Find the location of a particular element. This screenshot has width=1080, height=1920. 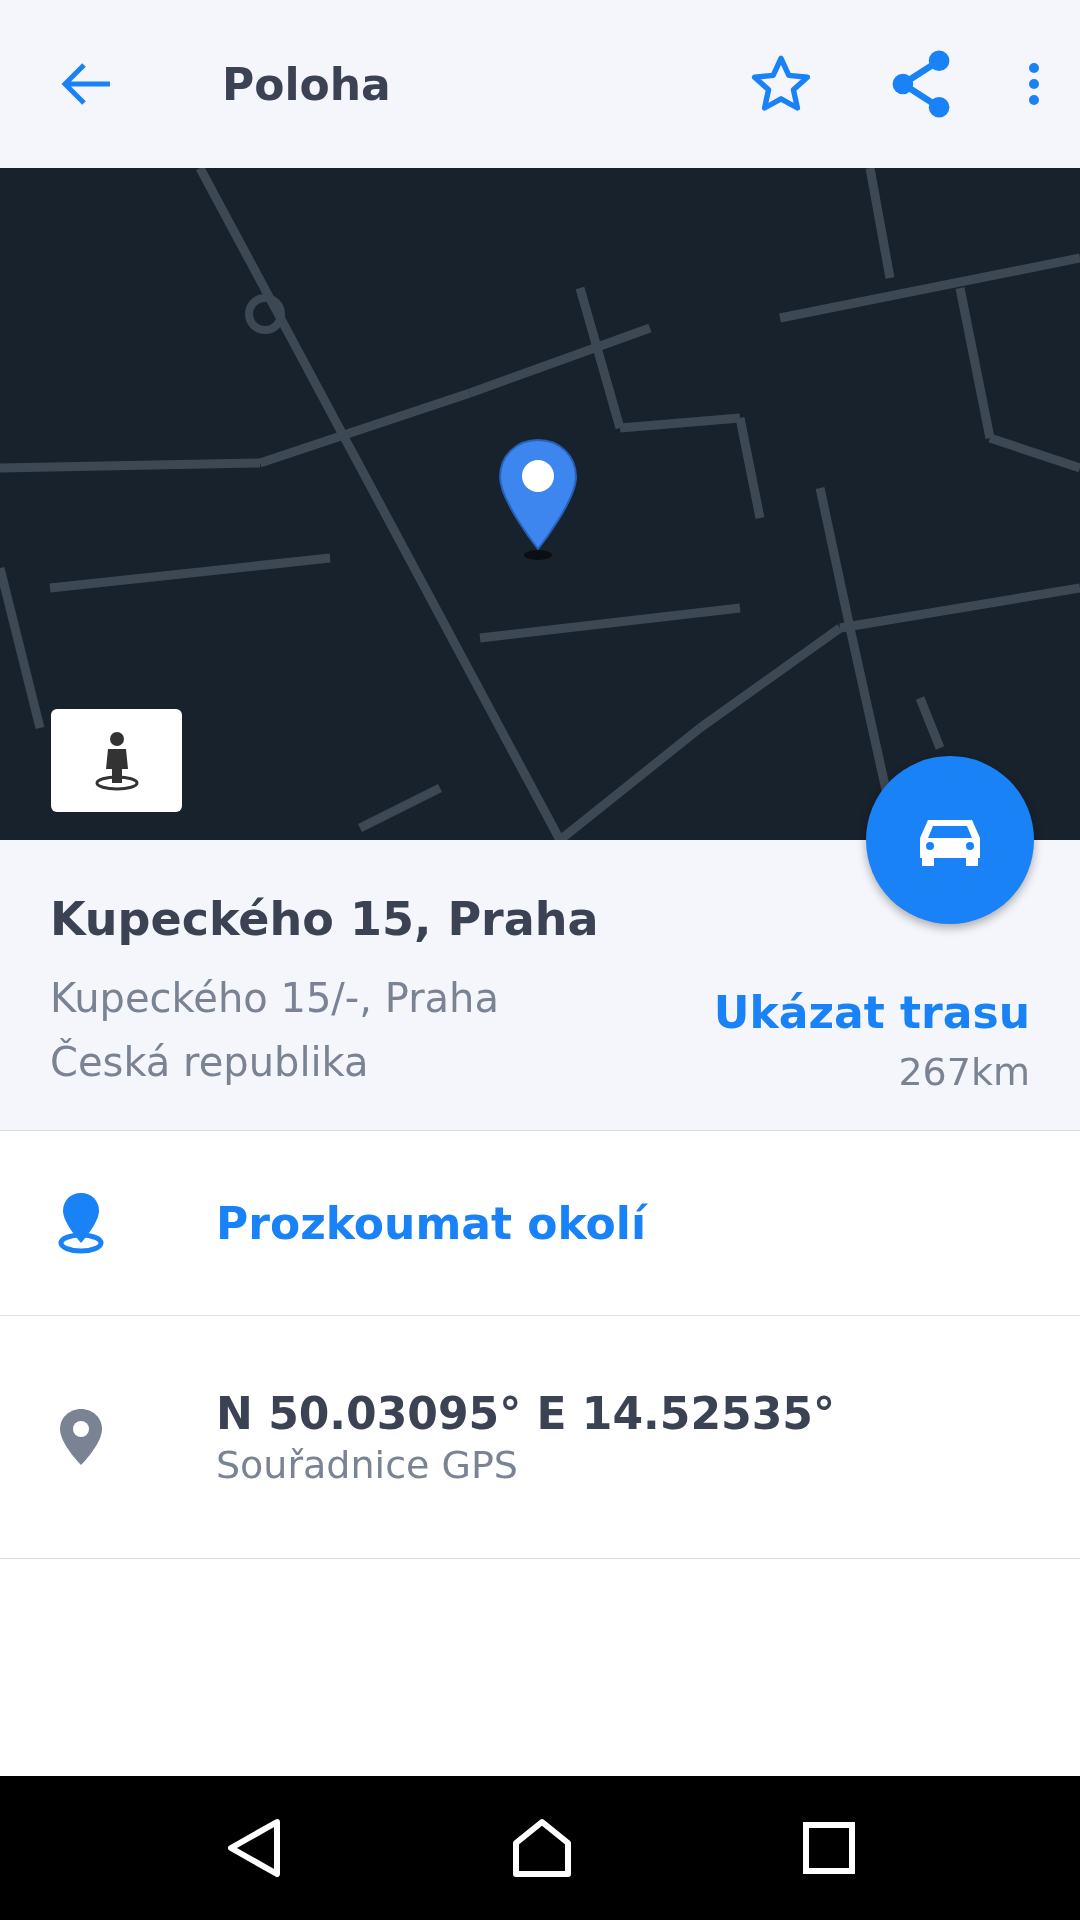

location-pin-icon is located at coordinates (81, 1223).